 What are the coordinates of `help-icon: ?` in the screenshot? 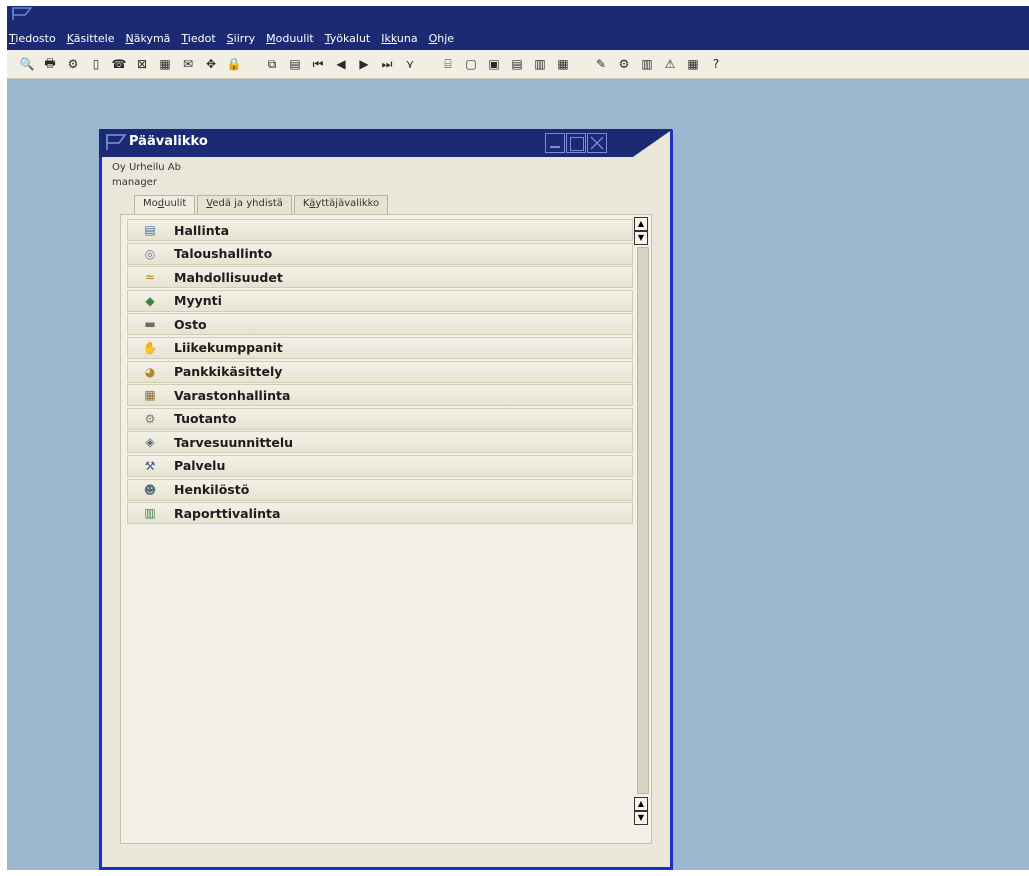 It's located at (716, 64).